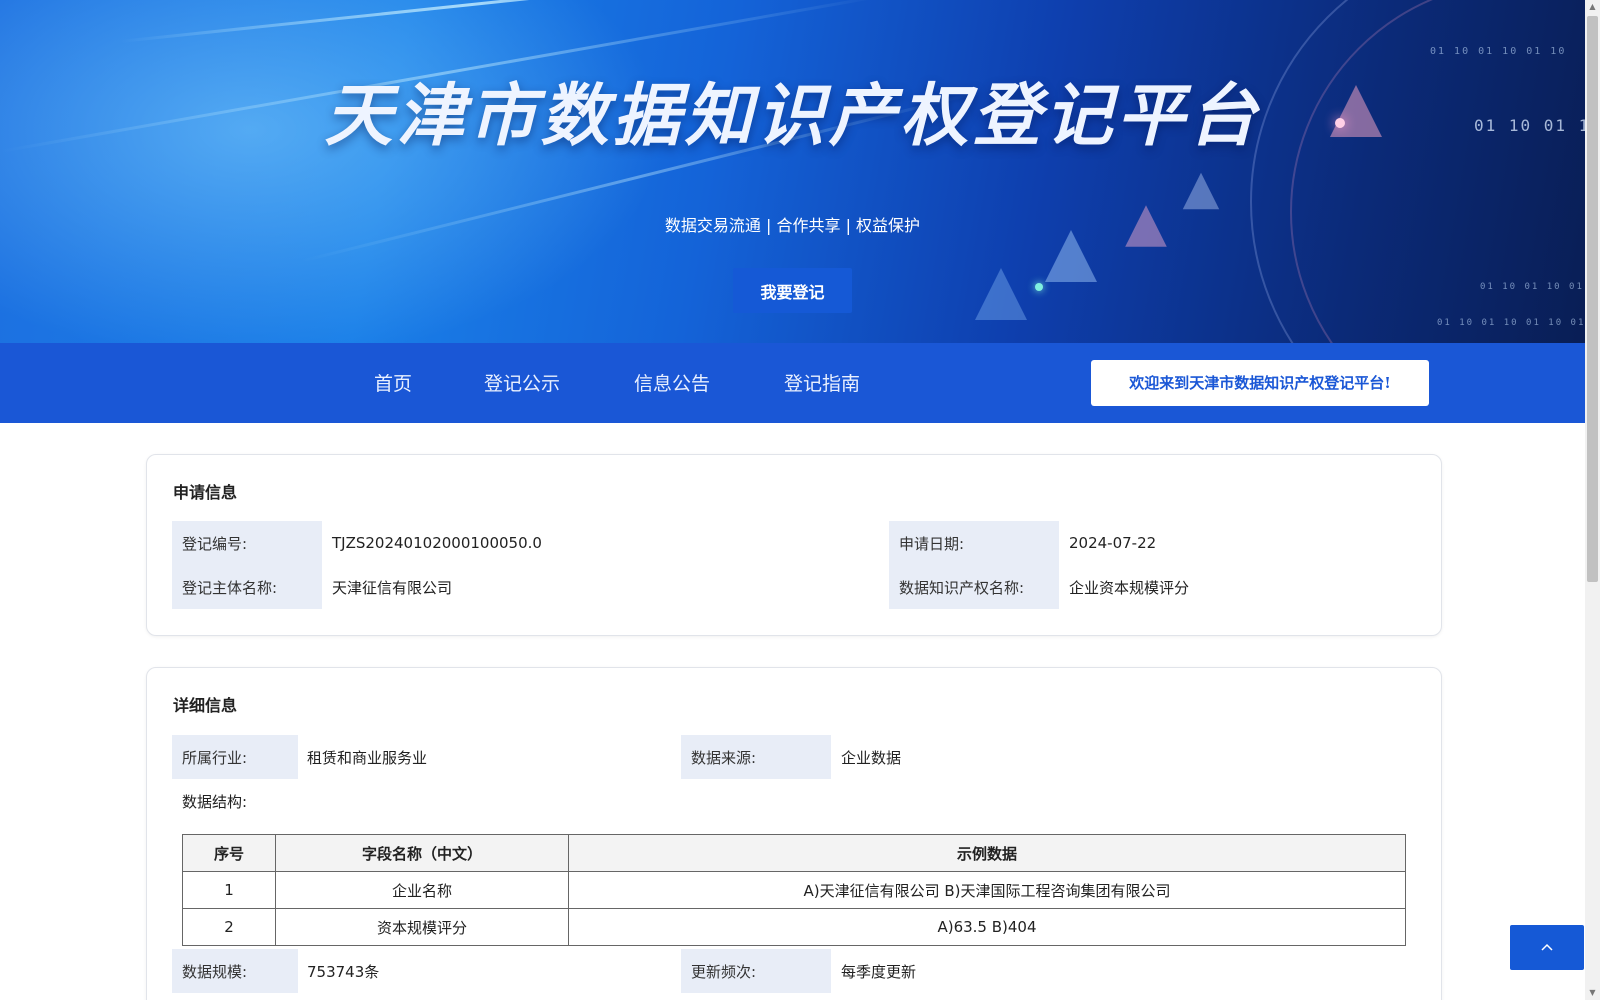  I want to click on binary-decor: 01 10 01 10 01 10 01 10 01 10, so click(1511, 323).